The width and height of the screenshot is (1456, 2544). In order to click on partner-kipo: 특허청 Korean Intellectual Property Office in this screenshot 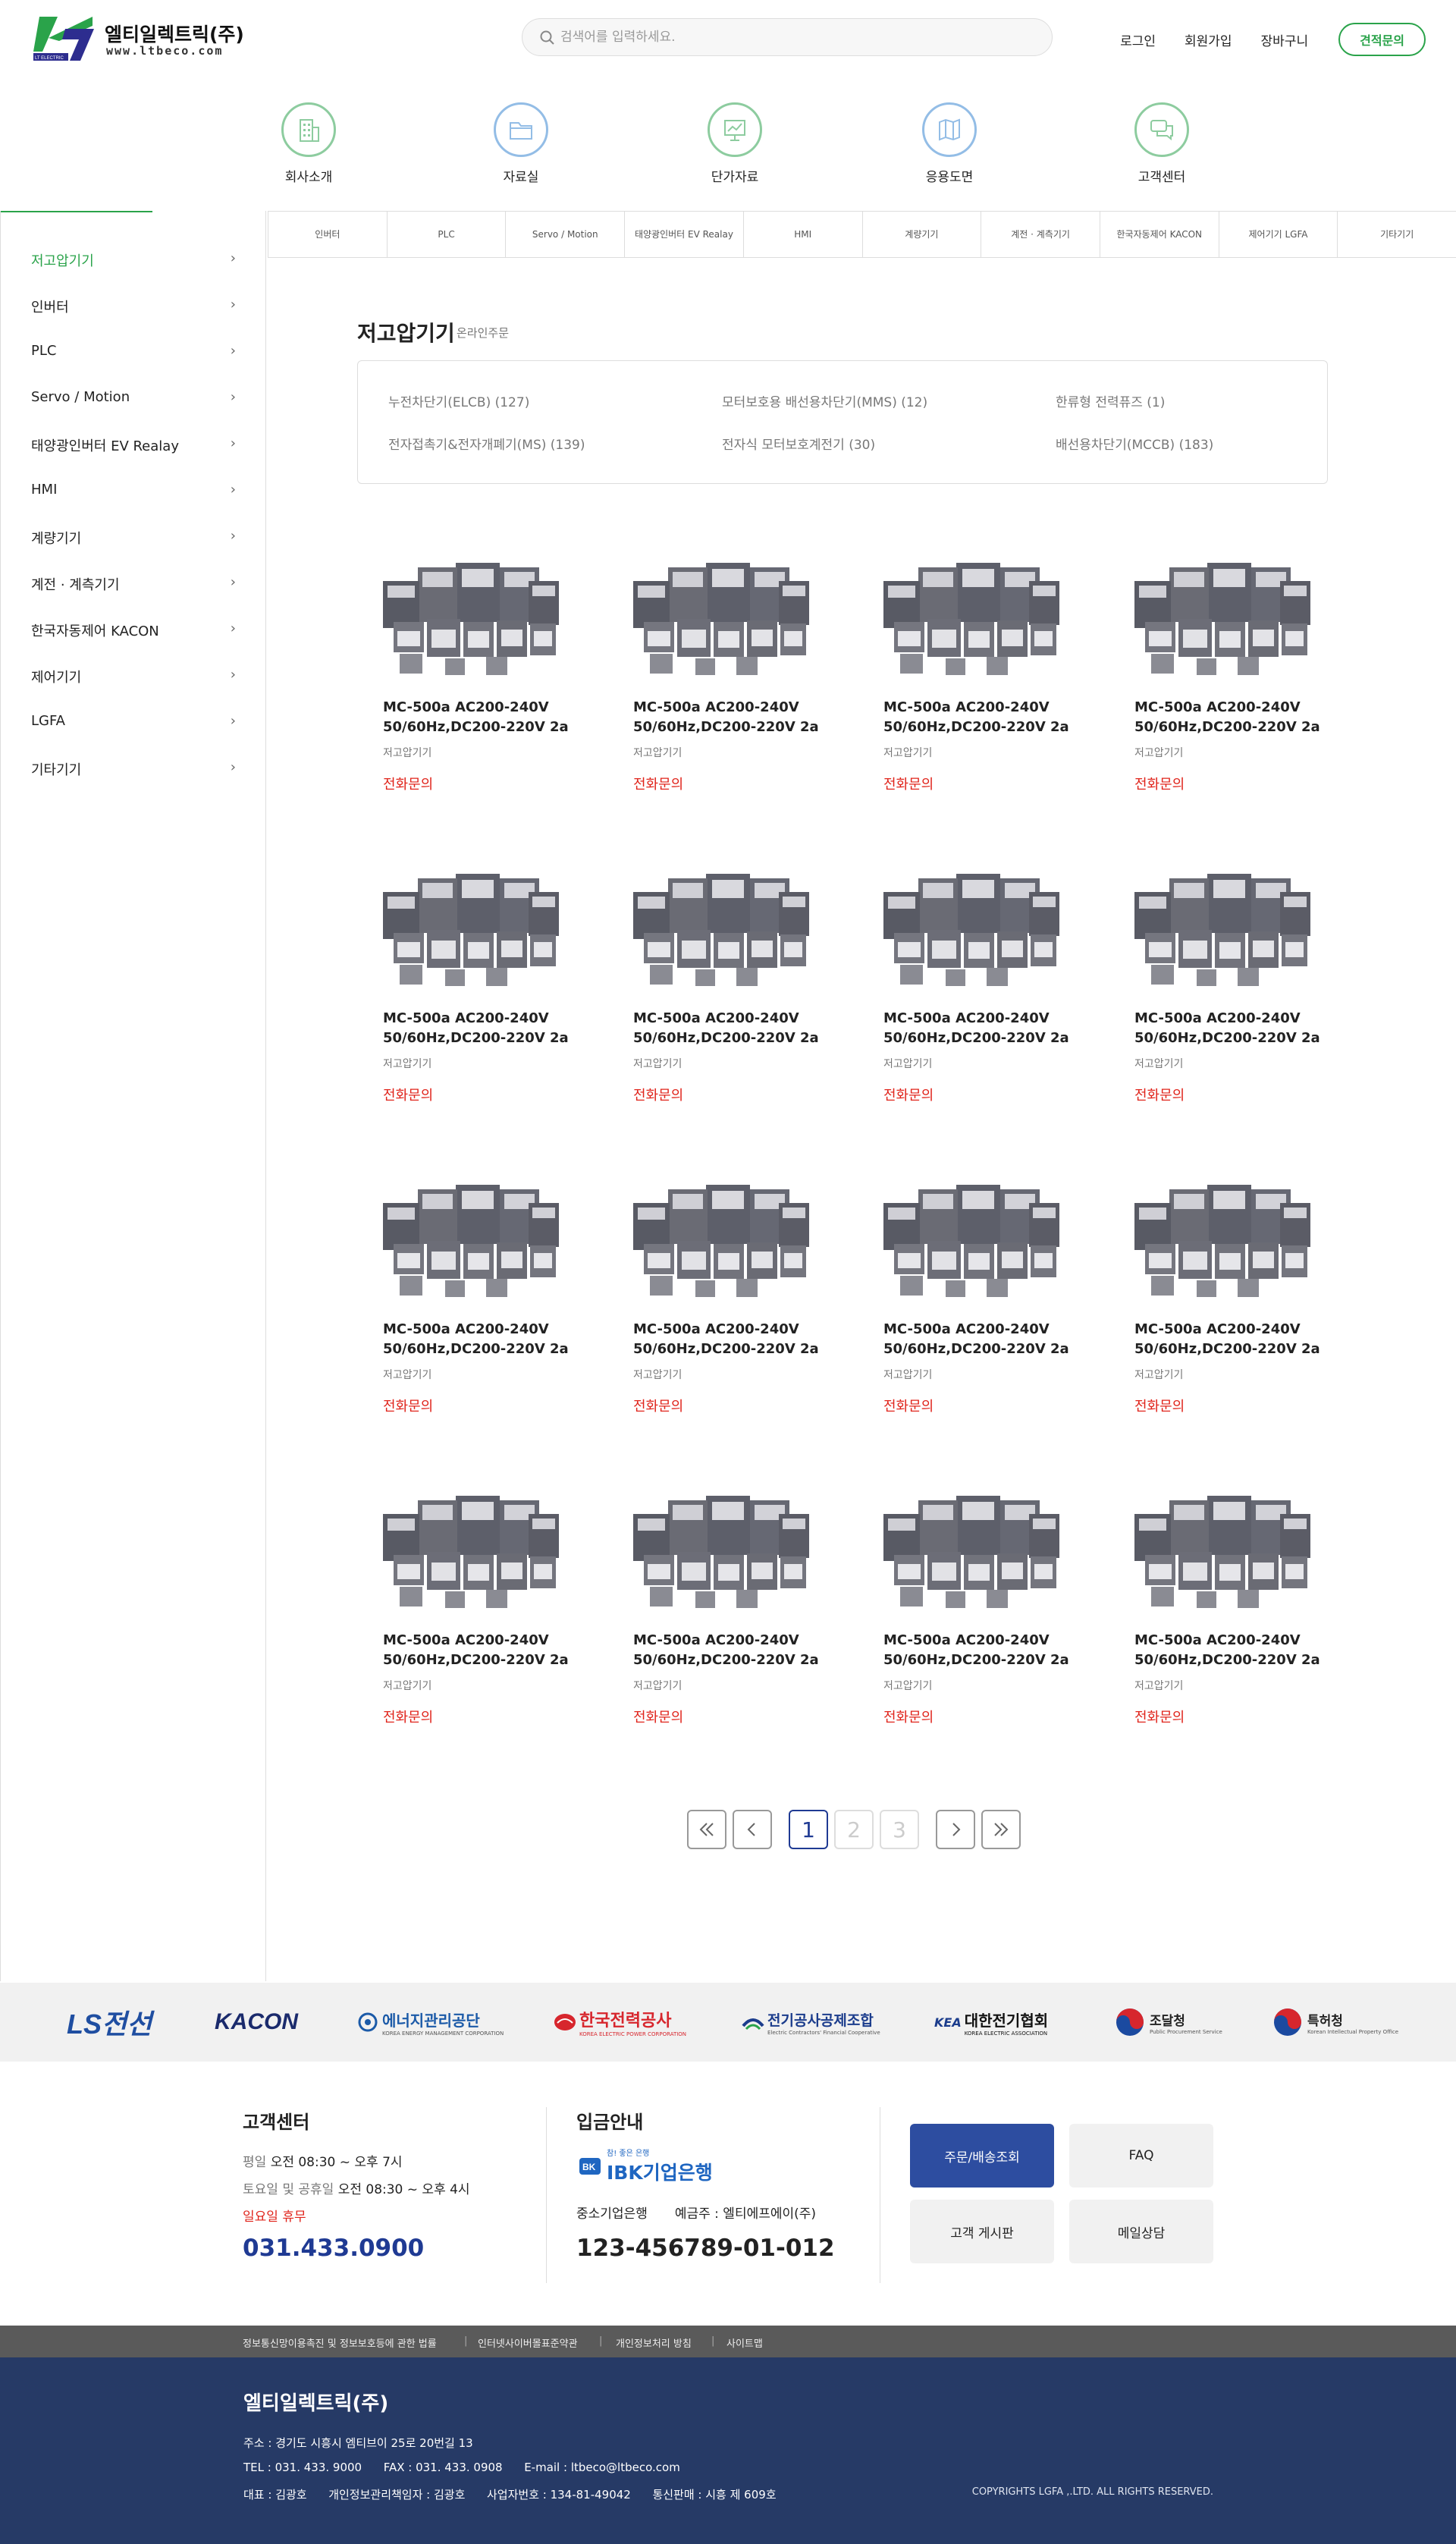, I will do `click(1335, 2022)`.